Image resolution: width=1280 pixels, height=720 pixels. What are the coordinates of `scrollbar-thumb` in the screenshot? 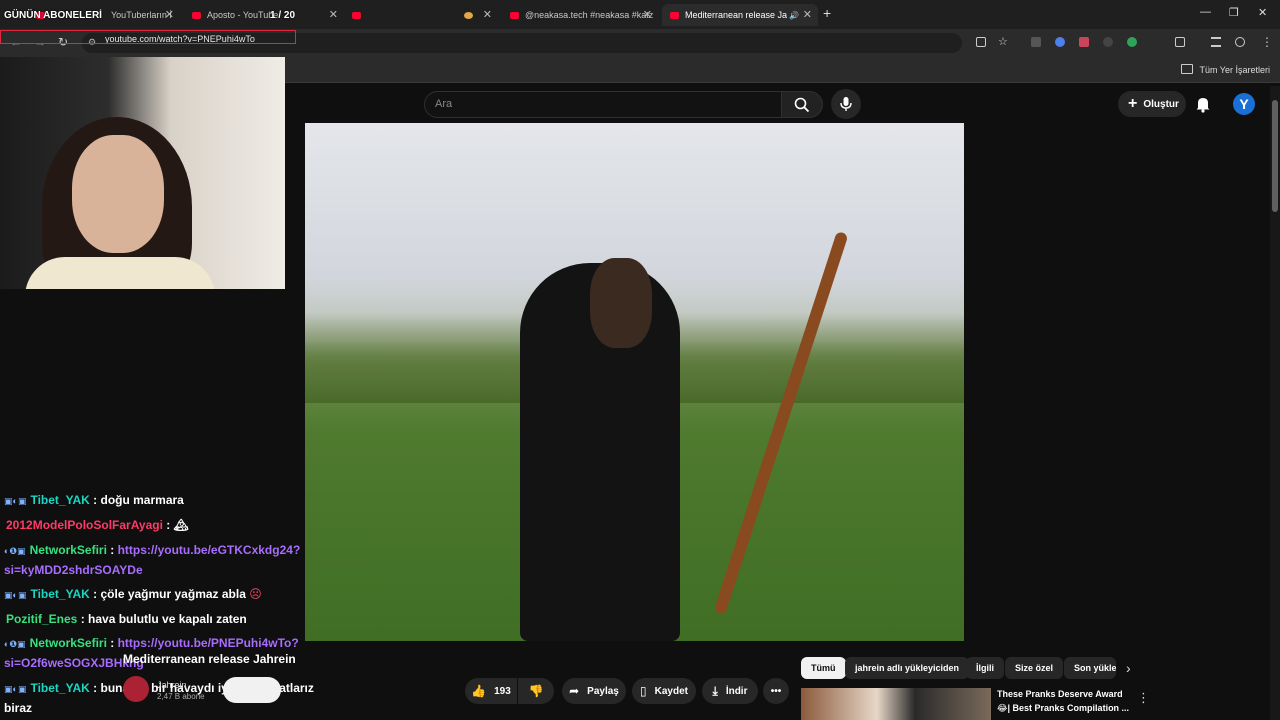 It's located at (1275, 156).